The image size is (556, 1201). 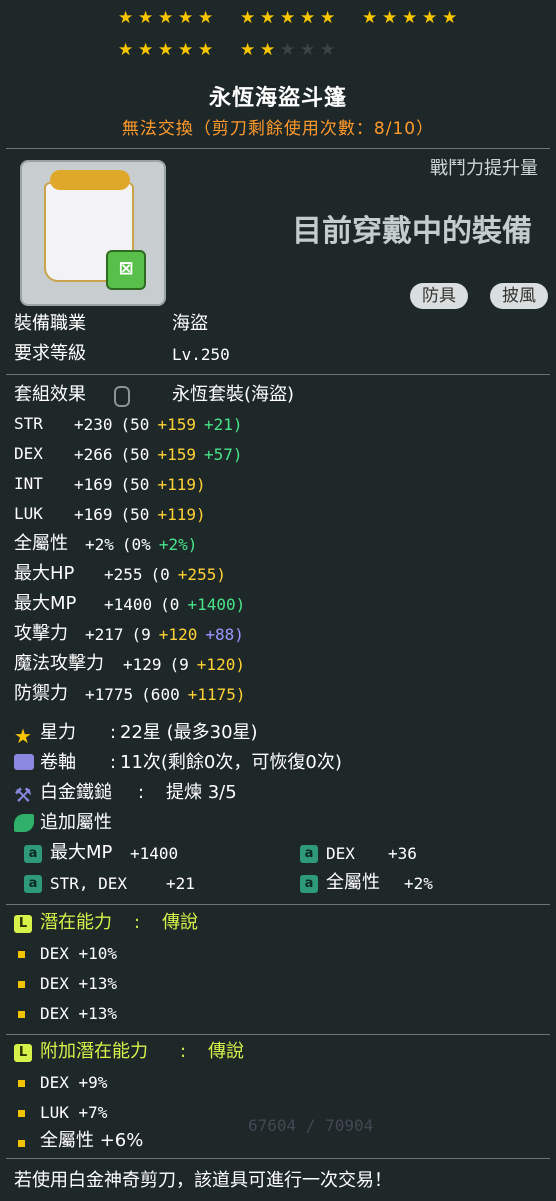 I want to click on stat-yel: +255), so click(x=201, y=574).